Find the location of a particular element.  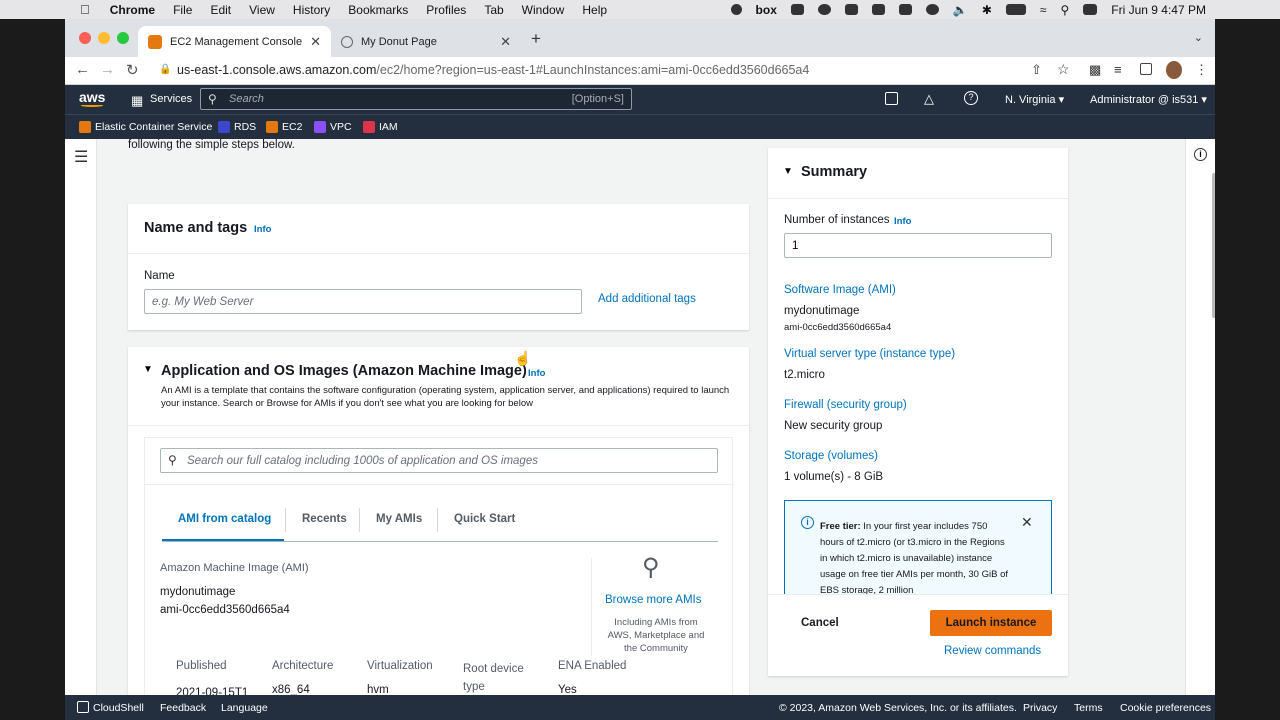

software-id: ami-0cc6edd3560d665a4 is located at coordinates (838, 327).